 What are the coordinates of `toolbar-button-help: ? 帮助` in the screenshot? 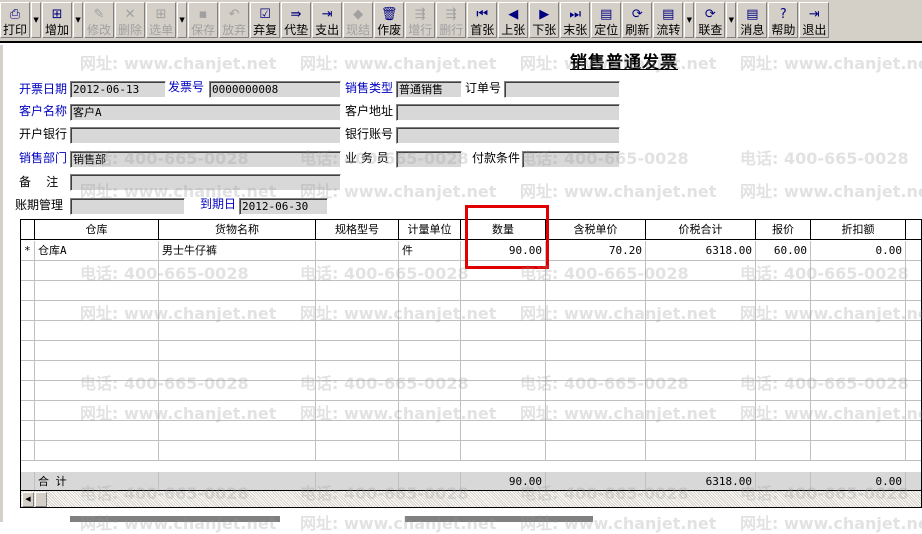 It's located at (783, 20).